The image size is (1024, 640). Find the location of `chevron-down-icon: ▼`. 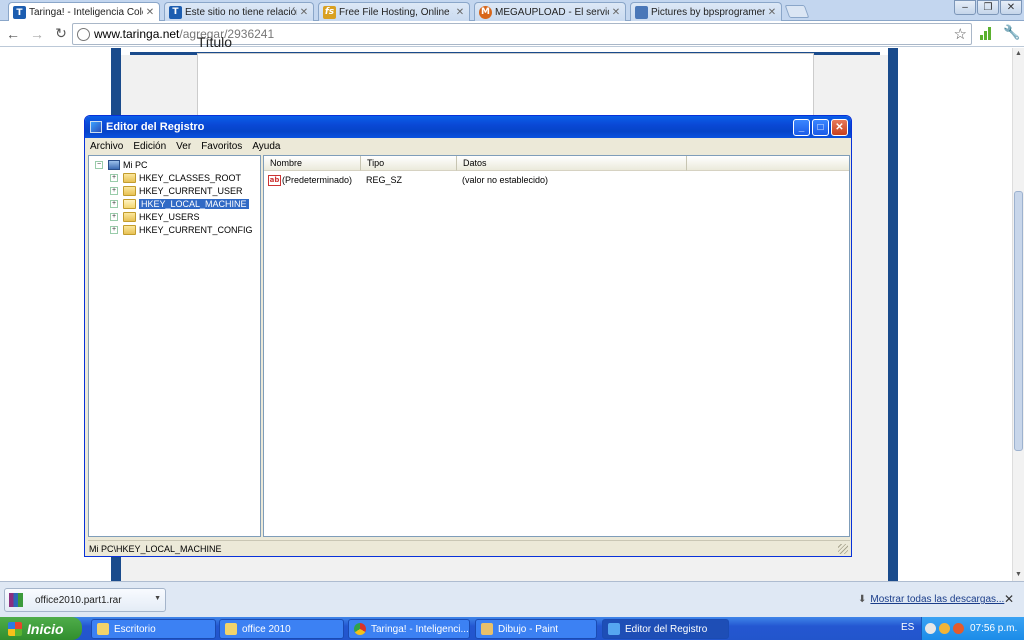

chevron-down-icon: ▼ is located at coordinates (157, 598).